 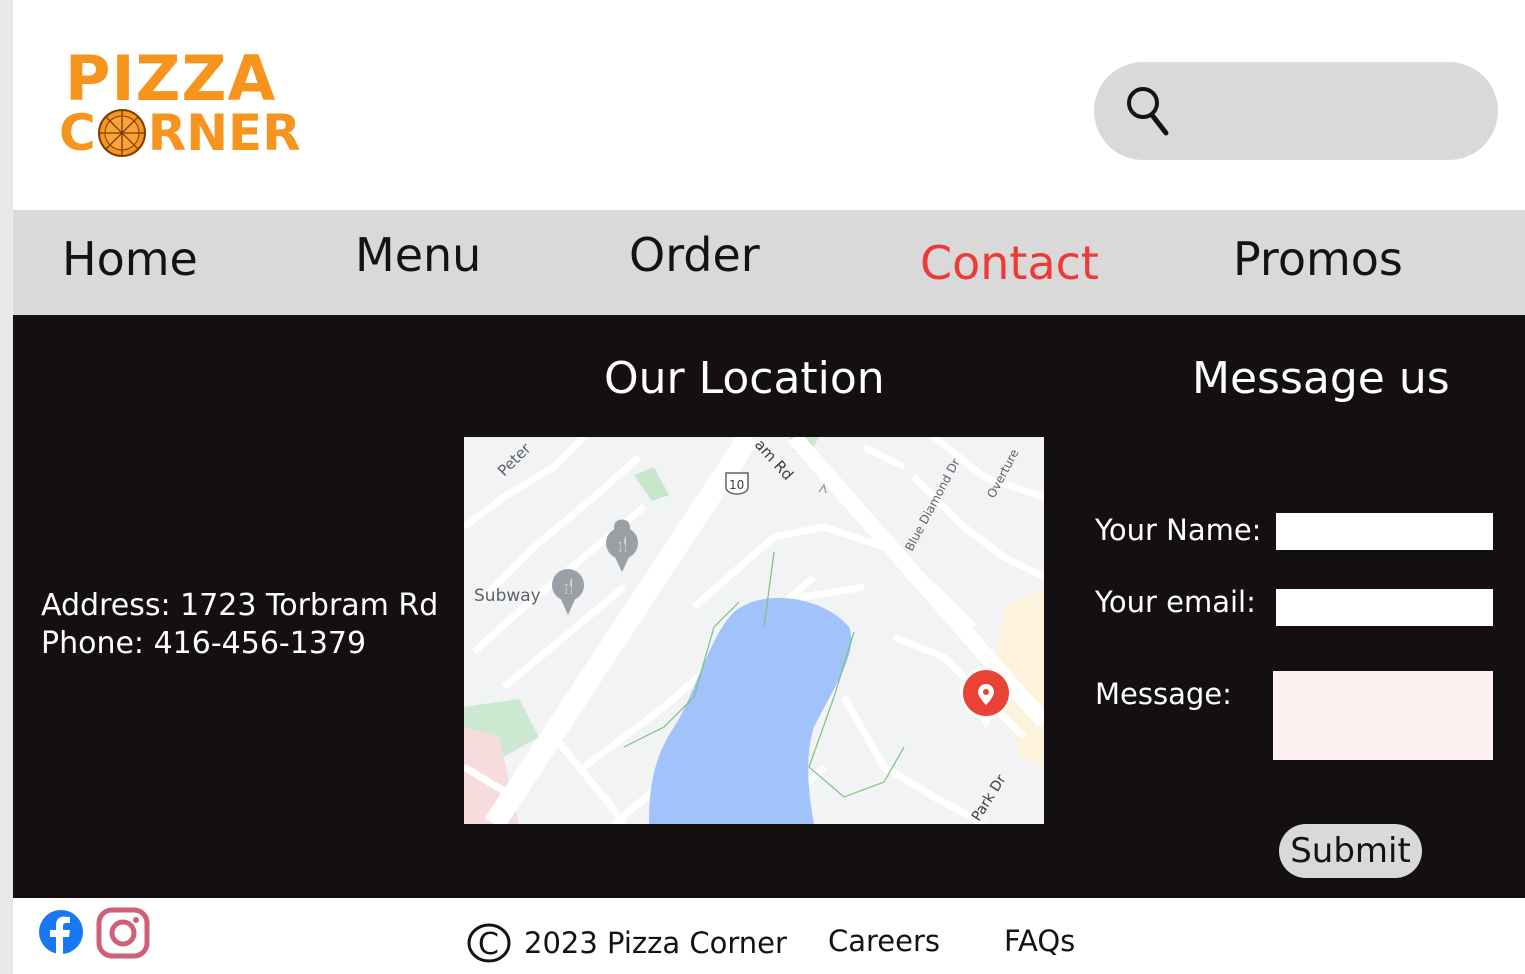 What do you see at coordinates (1175, 602) in the screenshot?
I see `email-label: Your email:` at bounding box center [1175, 602].